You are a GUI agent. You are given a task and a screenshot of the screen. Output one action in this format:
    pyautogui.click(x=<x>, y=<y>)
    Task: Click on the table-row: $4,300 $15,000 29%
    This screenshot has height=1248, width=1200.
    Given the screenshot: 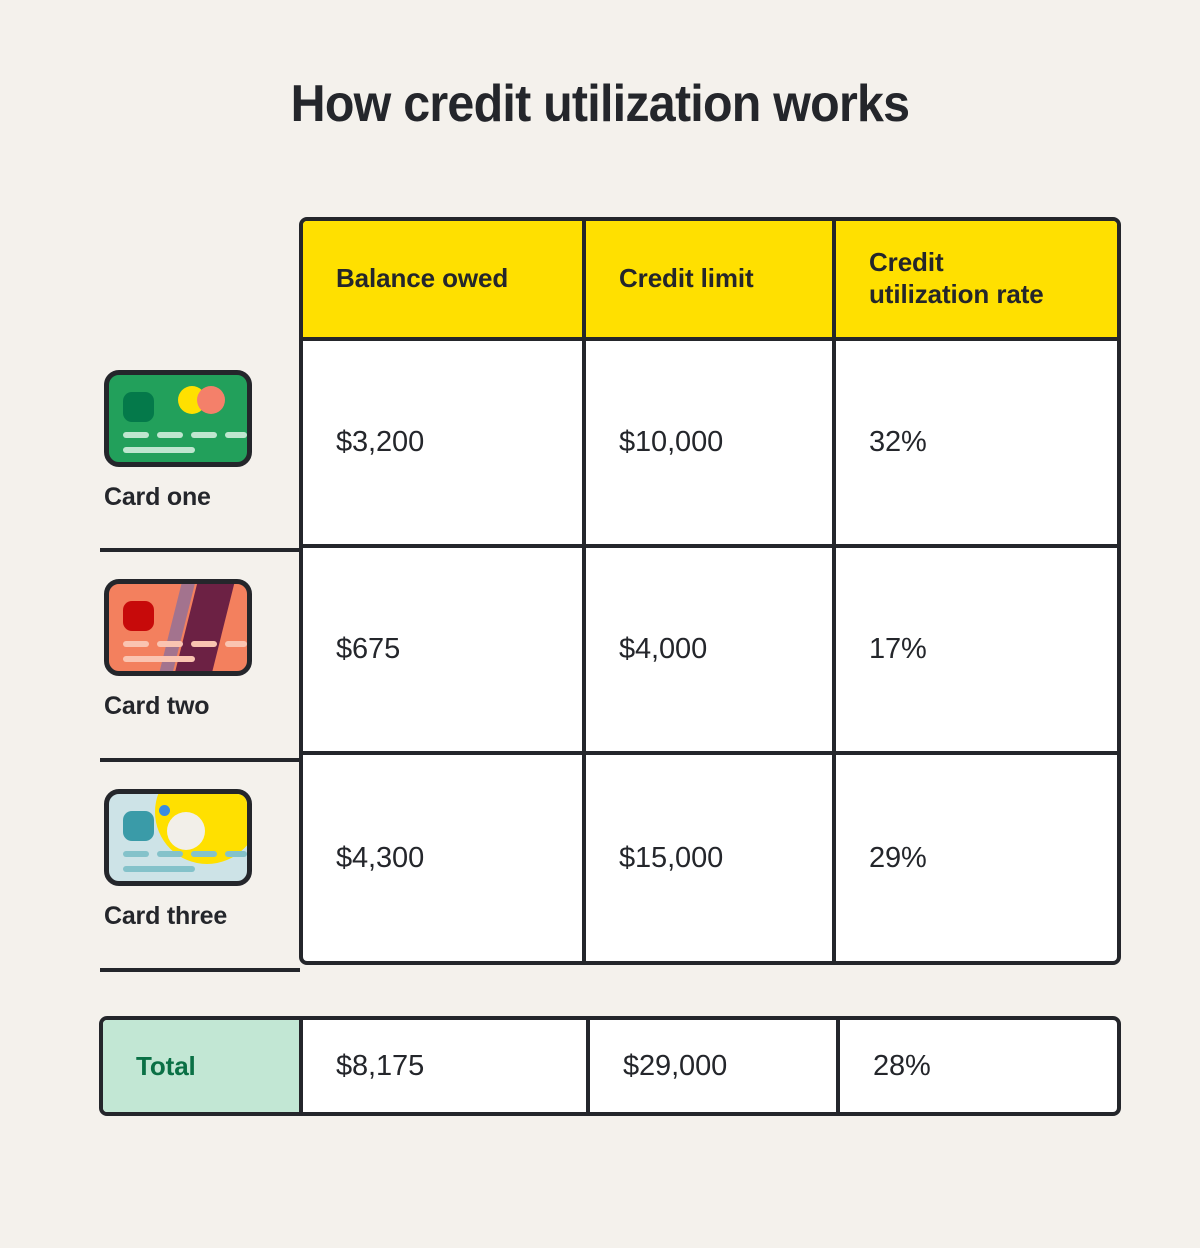 What is the action you would take?
    pyautogui.click(x=710, y=858)
    